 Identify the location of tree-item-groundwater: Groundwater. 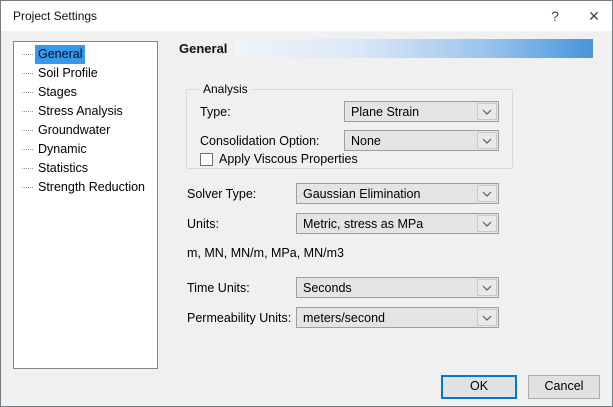
(85, 130).